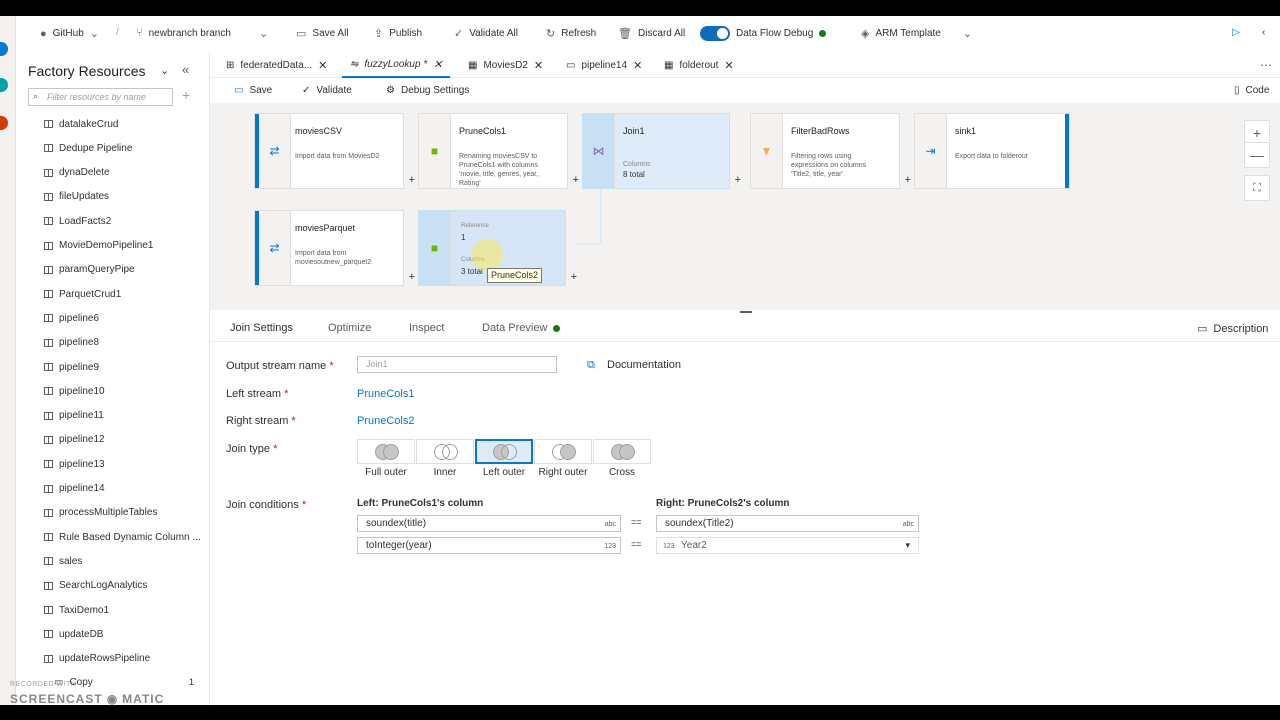 Image resolution: width=1280 pixels, height=720 pixels. What do you see at coordinates (349, 328) in the screenshot?
I see `tab-optimize: Optimize` at bounding box center [349, 328].